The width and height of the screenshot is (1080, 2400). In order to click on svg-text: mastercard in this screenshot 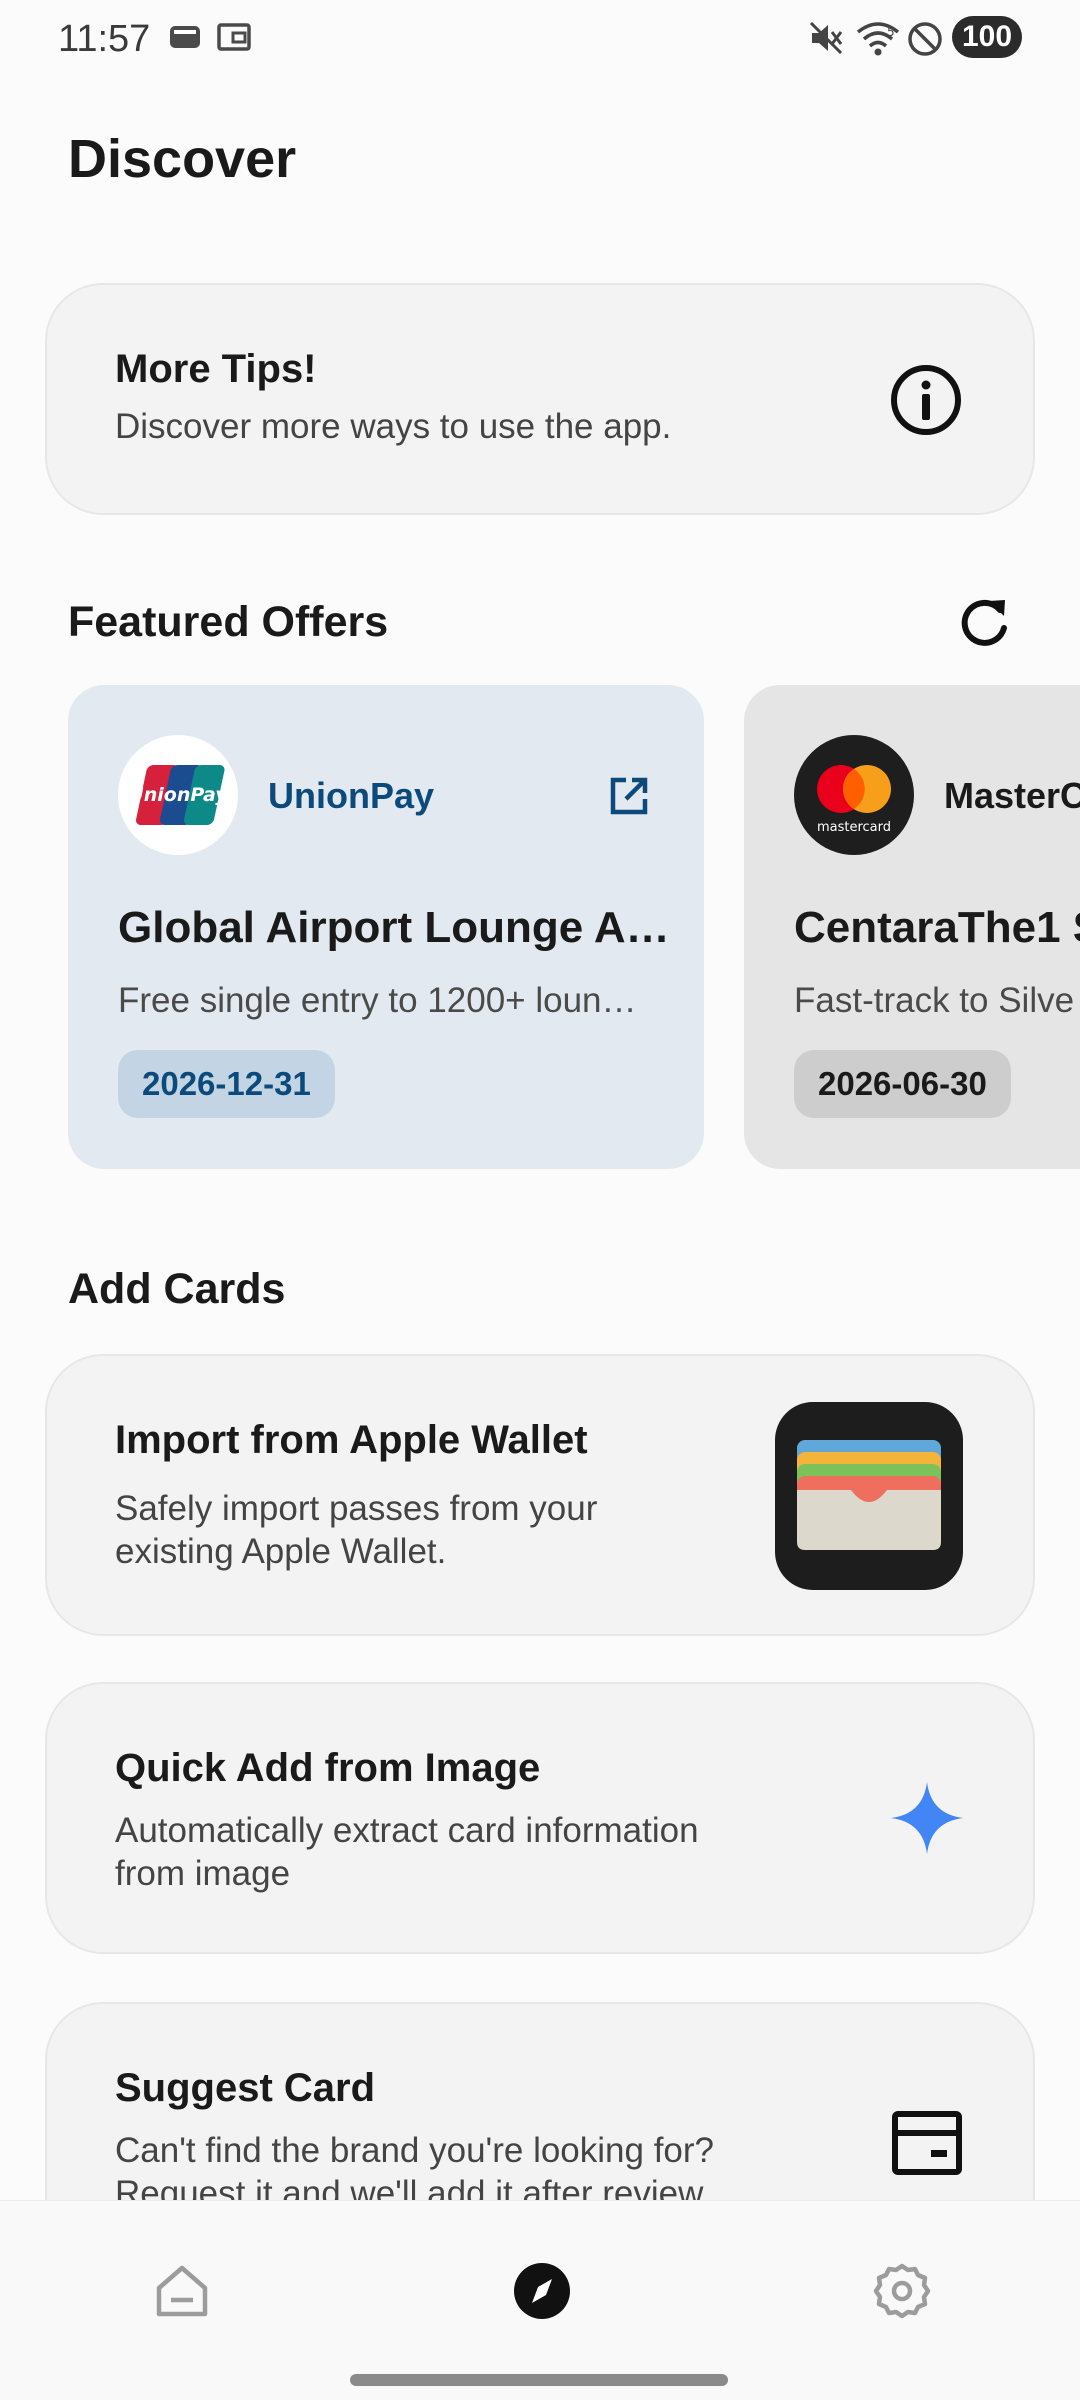, I will do `click(854, 827)`.